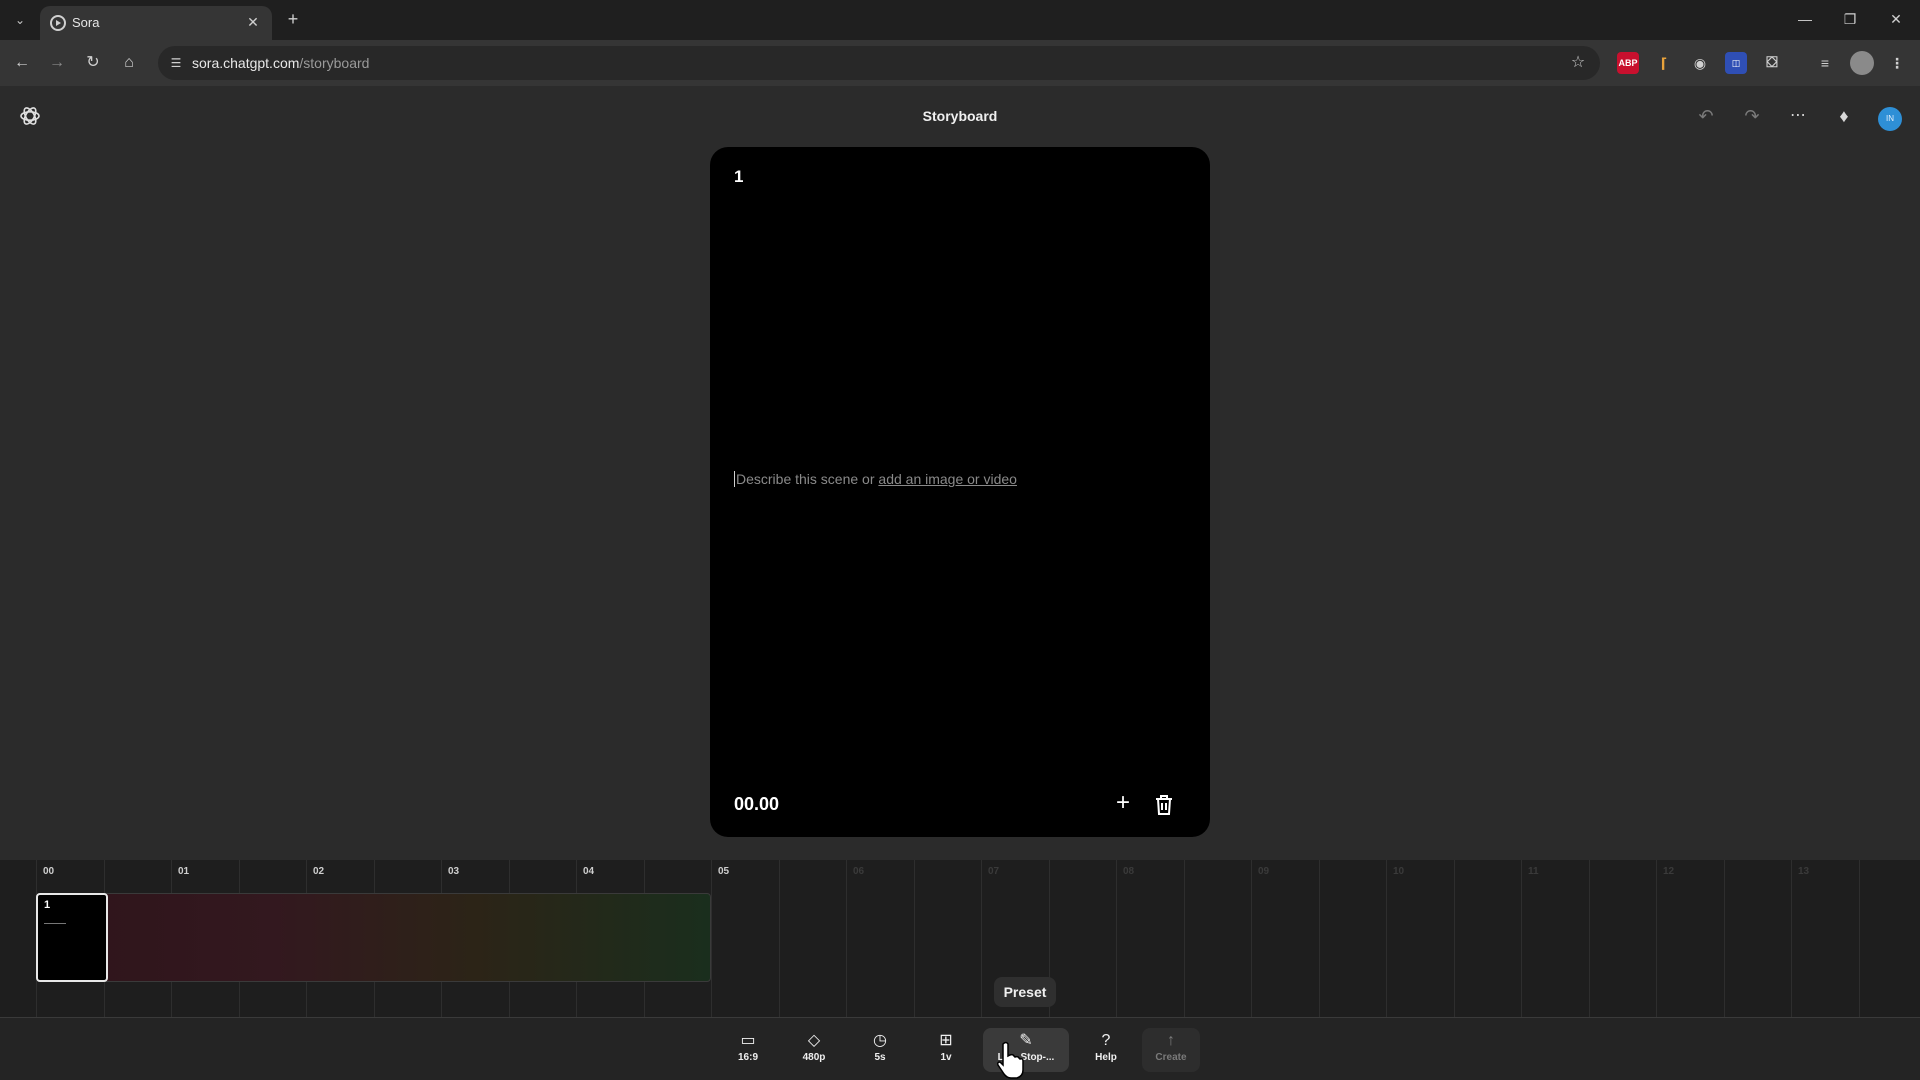  Describe the element at coordinates (93, 63) in the screenshot. I see `reload-icon: ↻` at that location.